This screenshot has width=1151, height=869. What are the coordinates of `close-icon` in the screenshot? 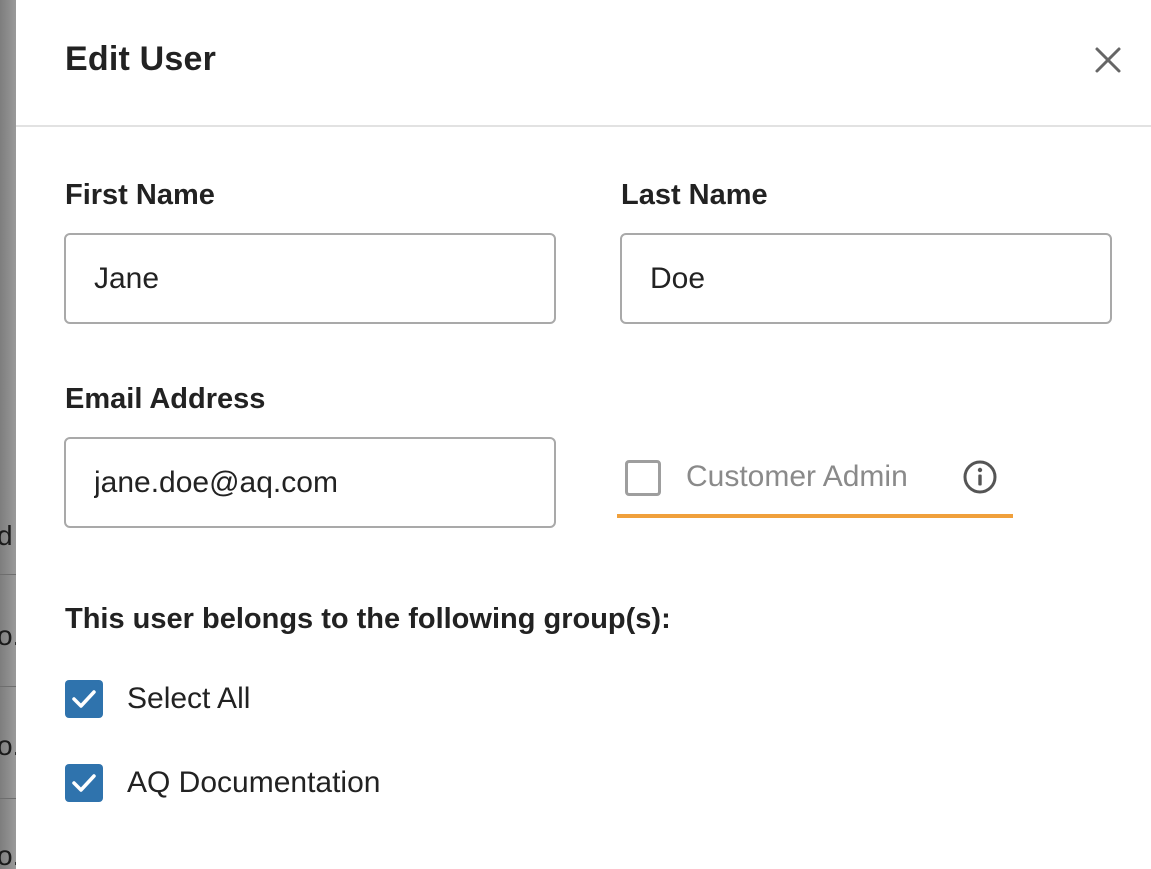 It's located at (1108, 60).